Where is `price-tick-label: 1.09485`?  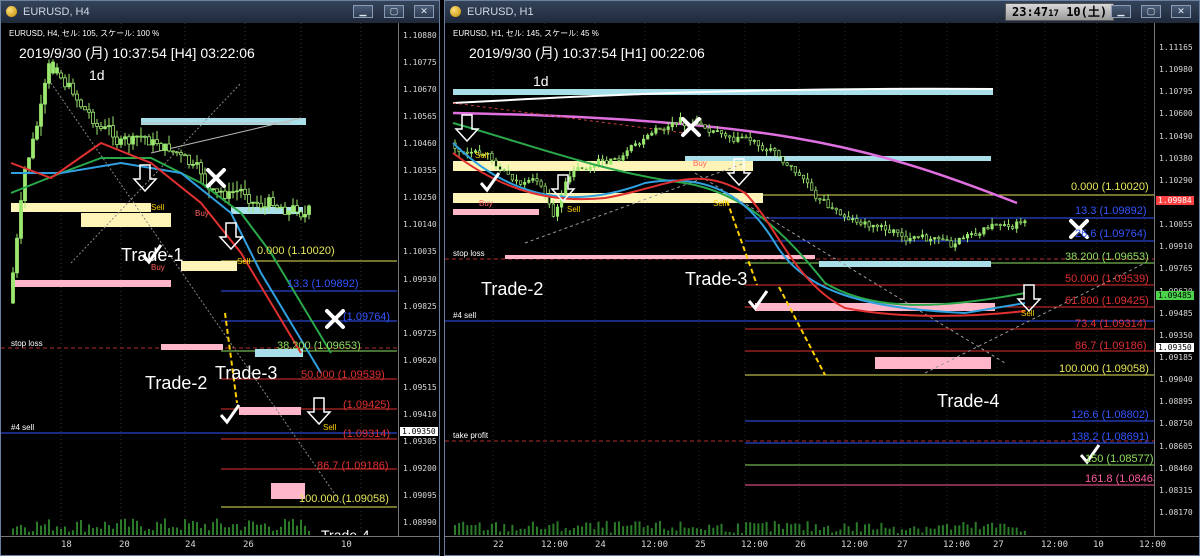 price-tick-label: 1.09485 is located at coordinates (1176, 313).